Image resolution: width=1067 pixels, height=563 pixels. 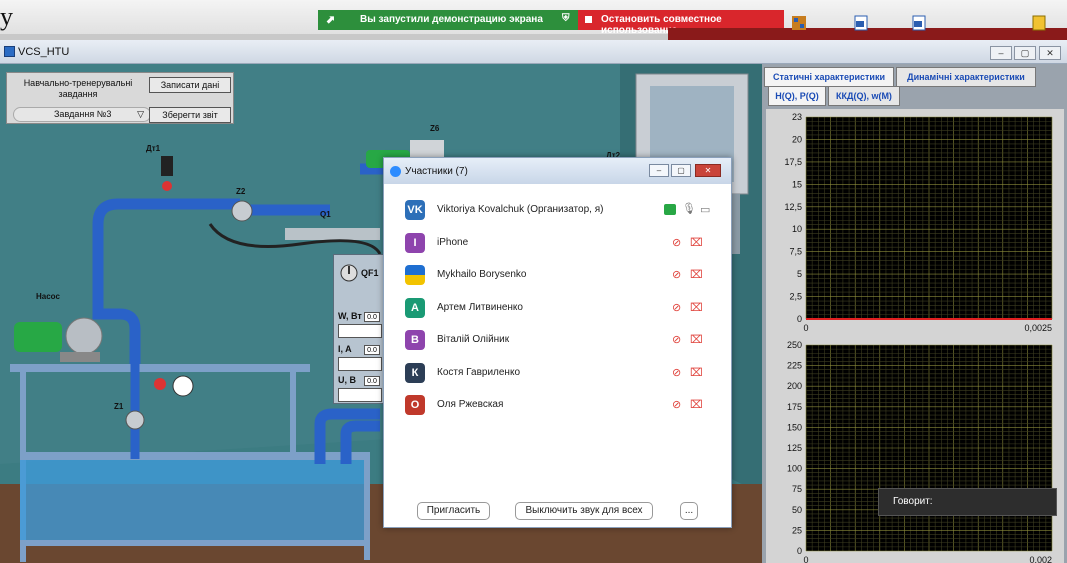 What do you see at coordinates (797, 229) in the screenshot?
I see `y-tick-label: 10` at bounding box center [797, 229].